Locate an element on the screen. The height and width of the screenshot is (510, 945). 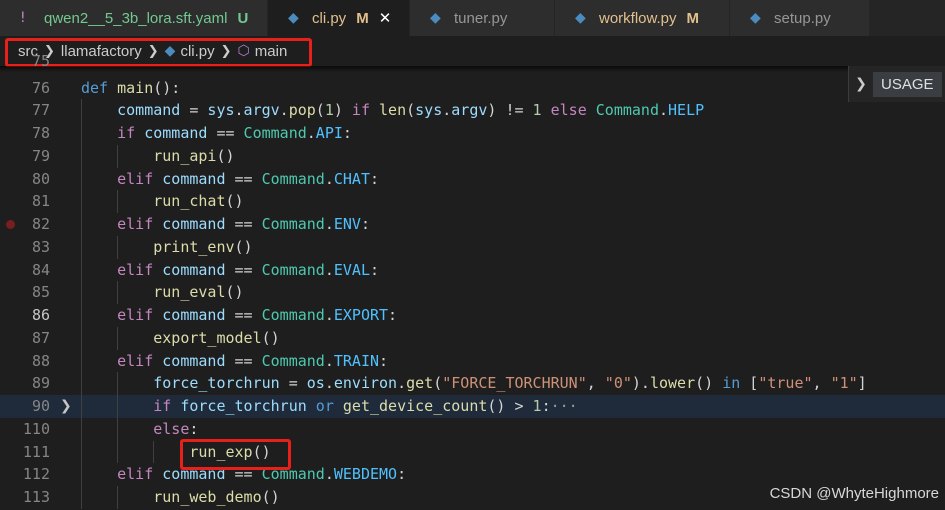
code-line: 76 def main(): is located at coordinates (472, 88).